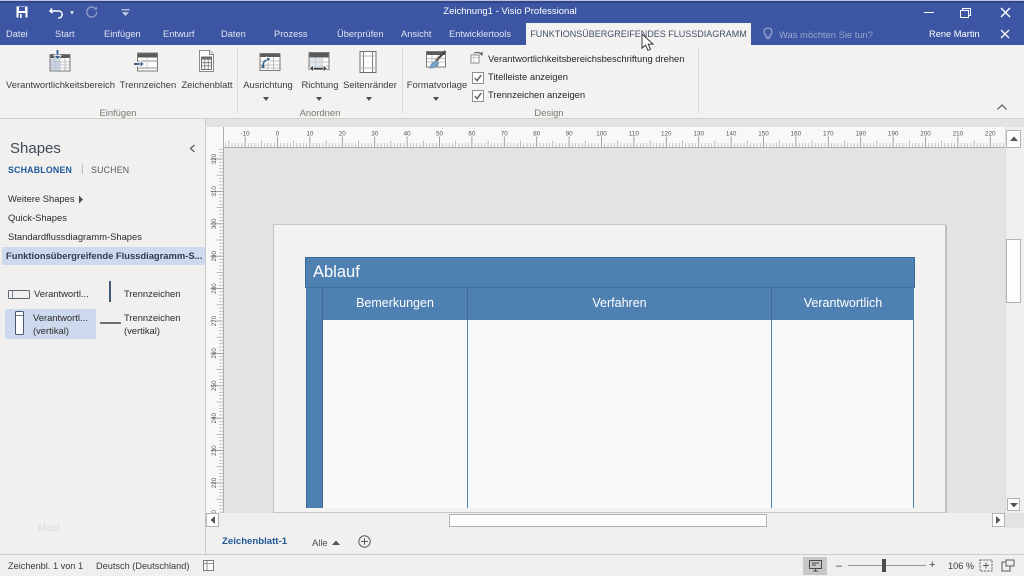 The width and height of the screenshot is (1024, 576). I want to click on svg-text: 110, so click(634, 134).